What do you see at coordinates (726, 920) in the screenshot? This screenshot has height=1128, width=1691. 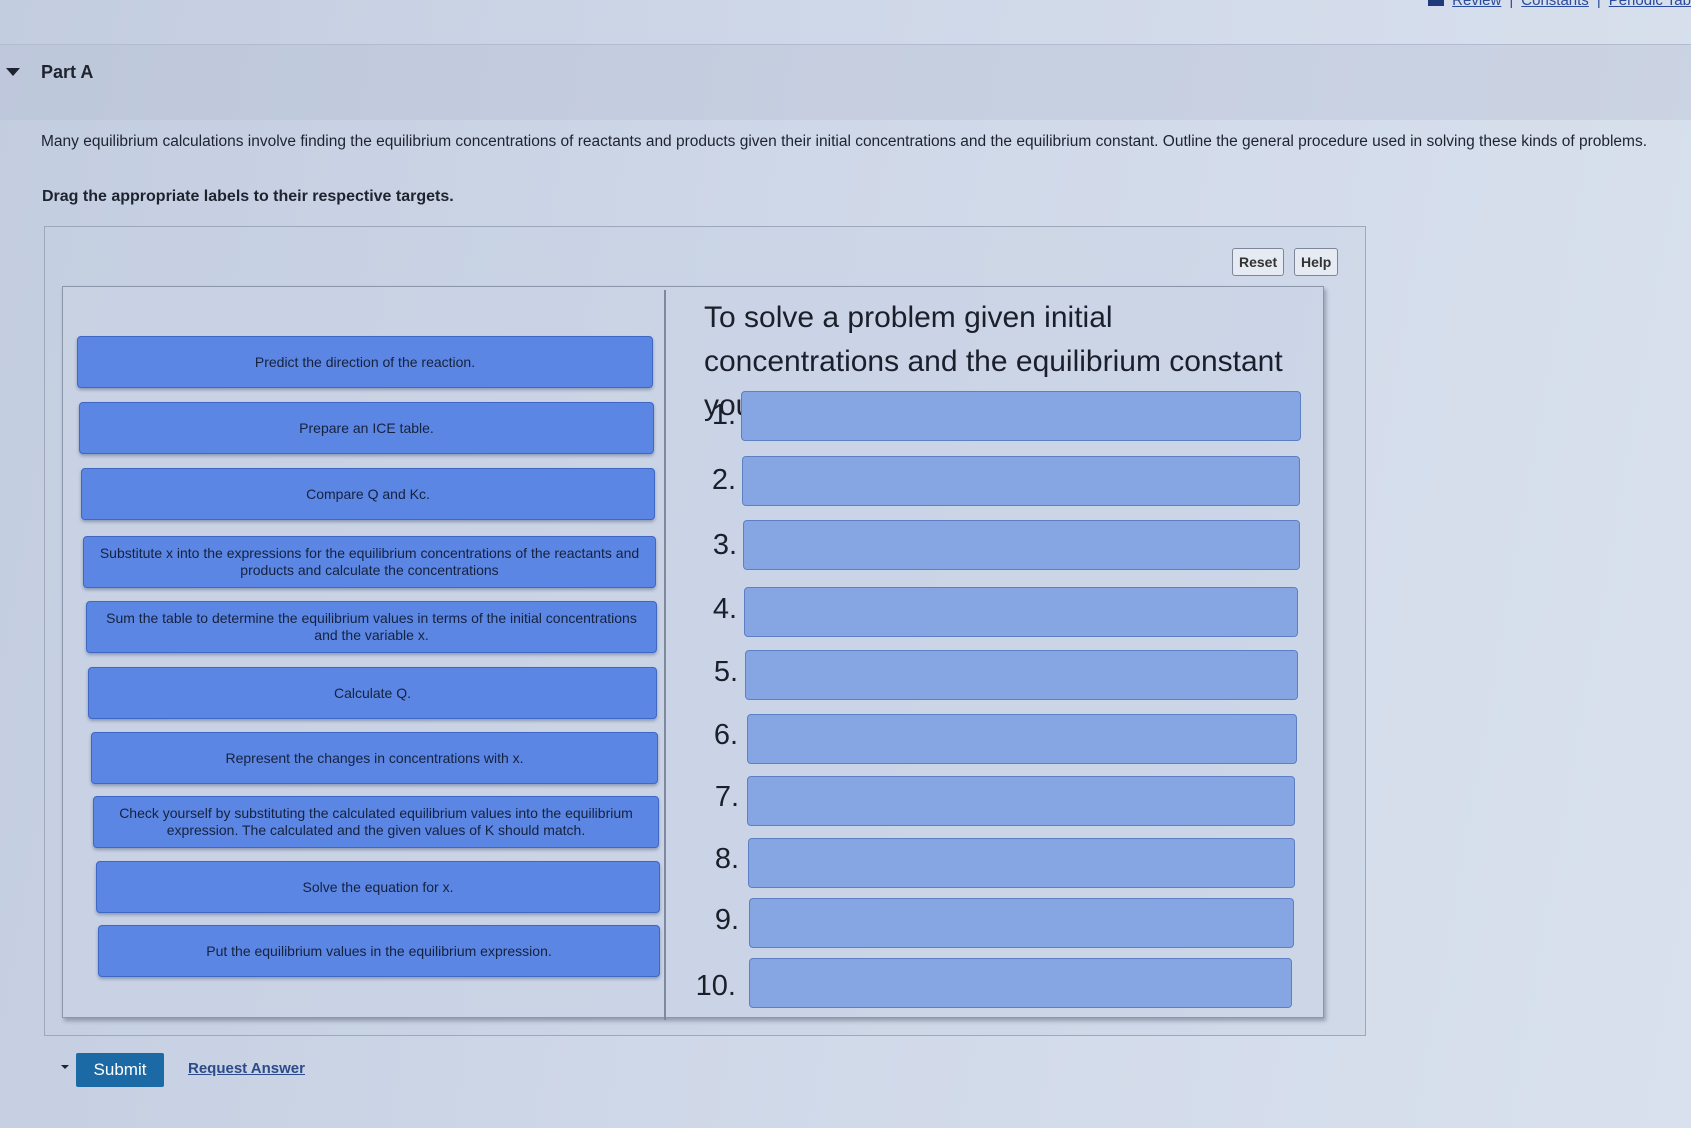 I see `step-number: 9.` at bounding box center [726, 920].